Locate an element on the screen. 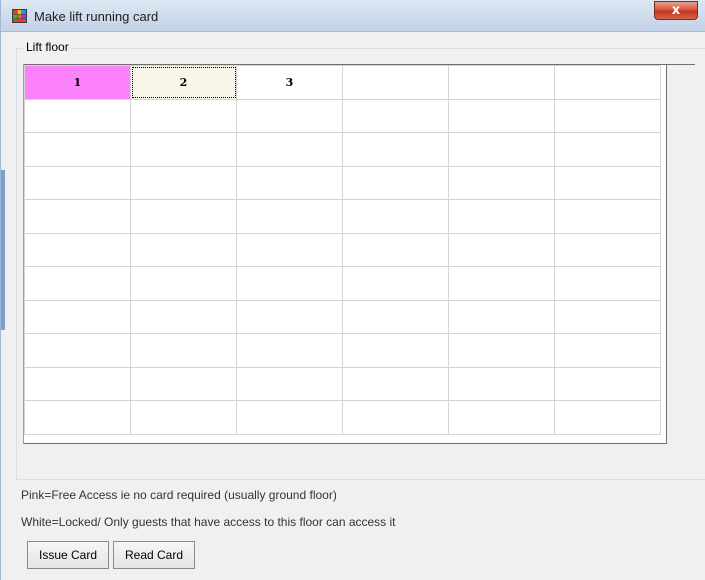 Image resolution: width=705 pixels, height=580 pixels. title-bar: Make lift running card x is located at coordinates (353, 16).